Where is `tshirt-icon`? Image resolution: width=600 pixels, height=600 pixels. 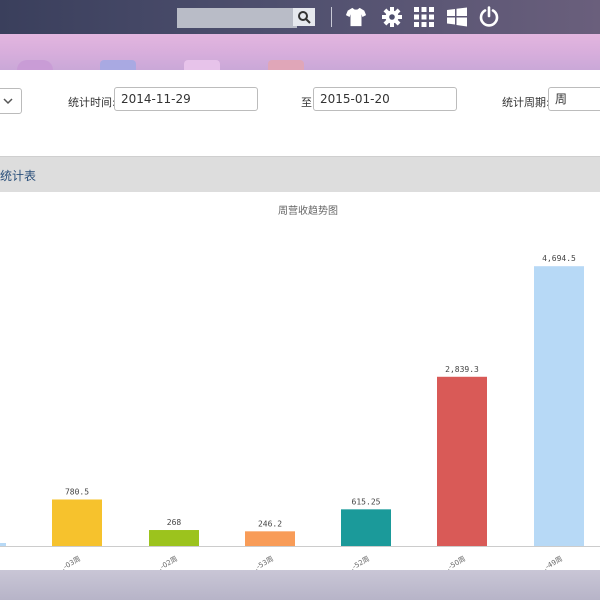
tshirt-icon is located at coordinates (356, 17).